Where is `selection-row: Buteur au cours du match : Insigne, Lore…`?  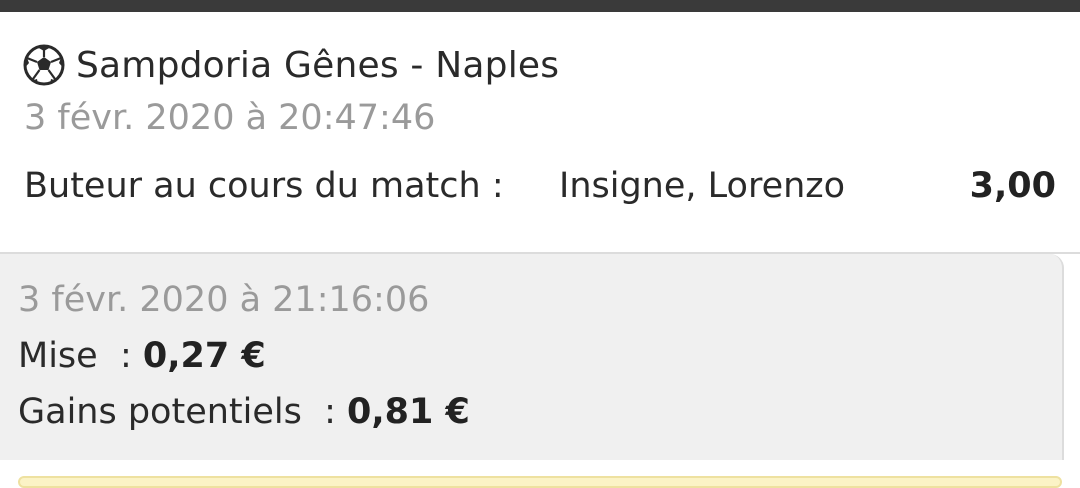 selection-row: Buteur au cours du match : Insigne, Lore… is located at coordinates (540, 189).